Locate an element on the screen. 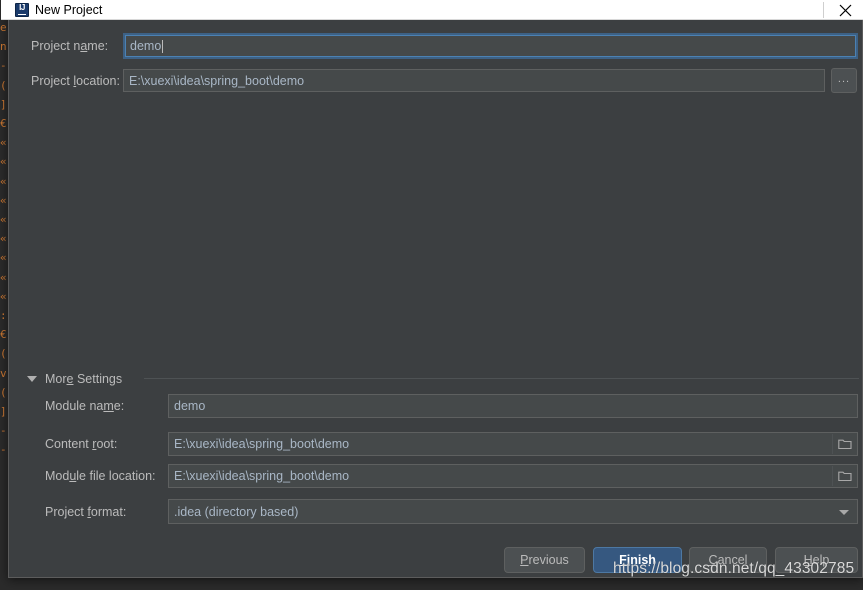  project-format-select: .idea (directory based) is located at coordinates (513, 511).